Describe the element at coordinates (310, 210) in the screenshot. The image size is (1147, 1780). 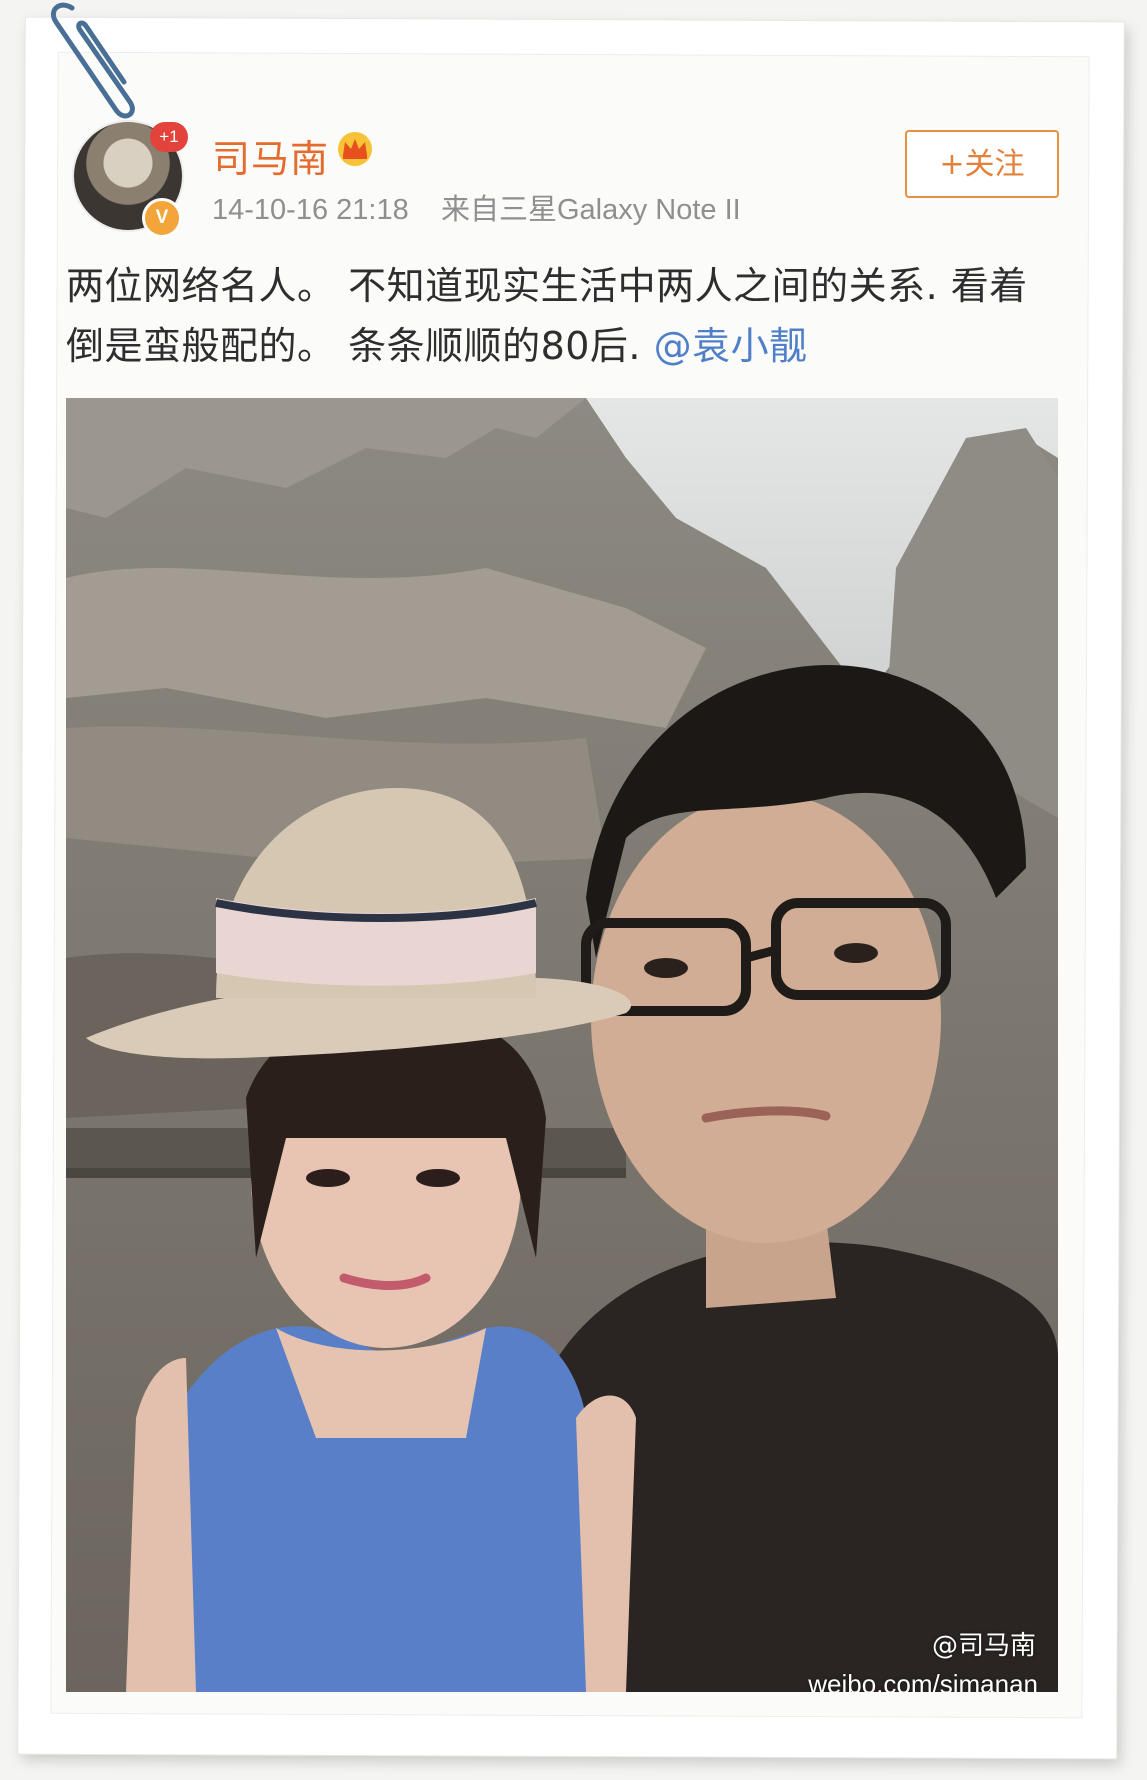
I see `post-timestamp: 14-10-16 21:18` at that location.